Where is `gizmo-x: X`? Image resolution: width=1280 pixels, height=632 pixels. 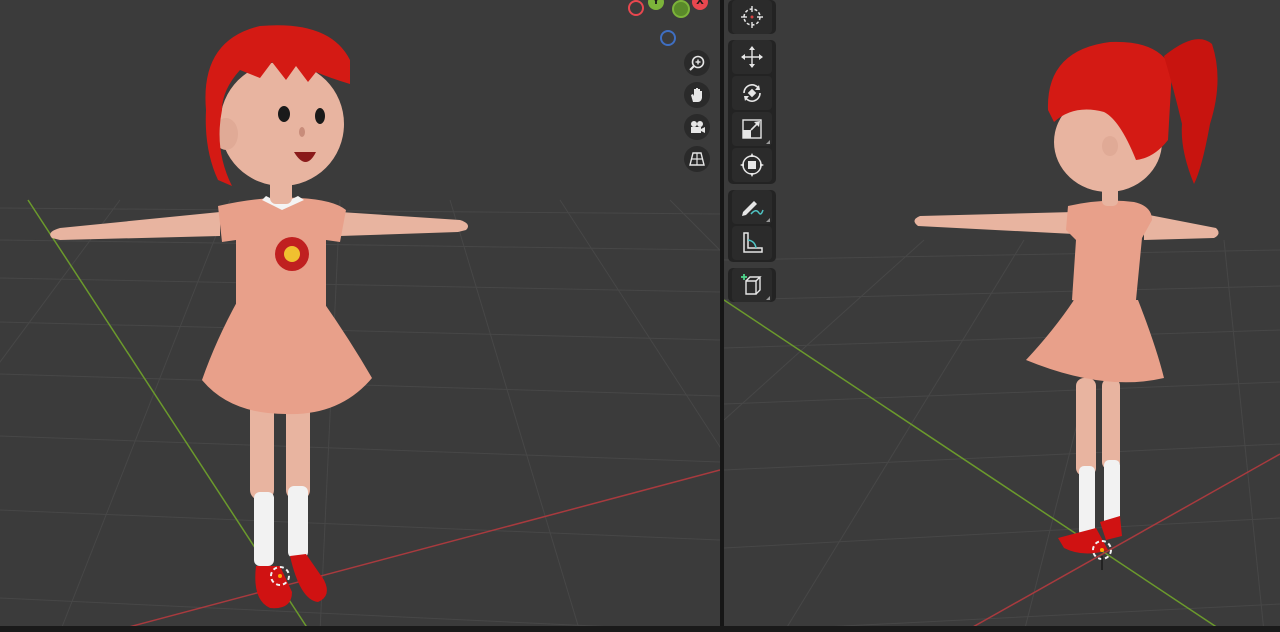
gizmo-x: X is located at coordinates (700, 5).